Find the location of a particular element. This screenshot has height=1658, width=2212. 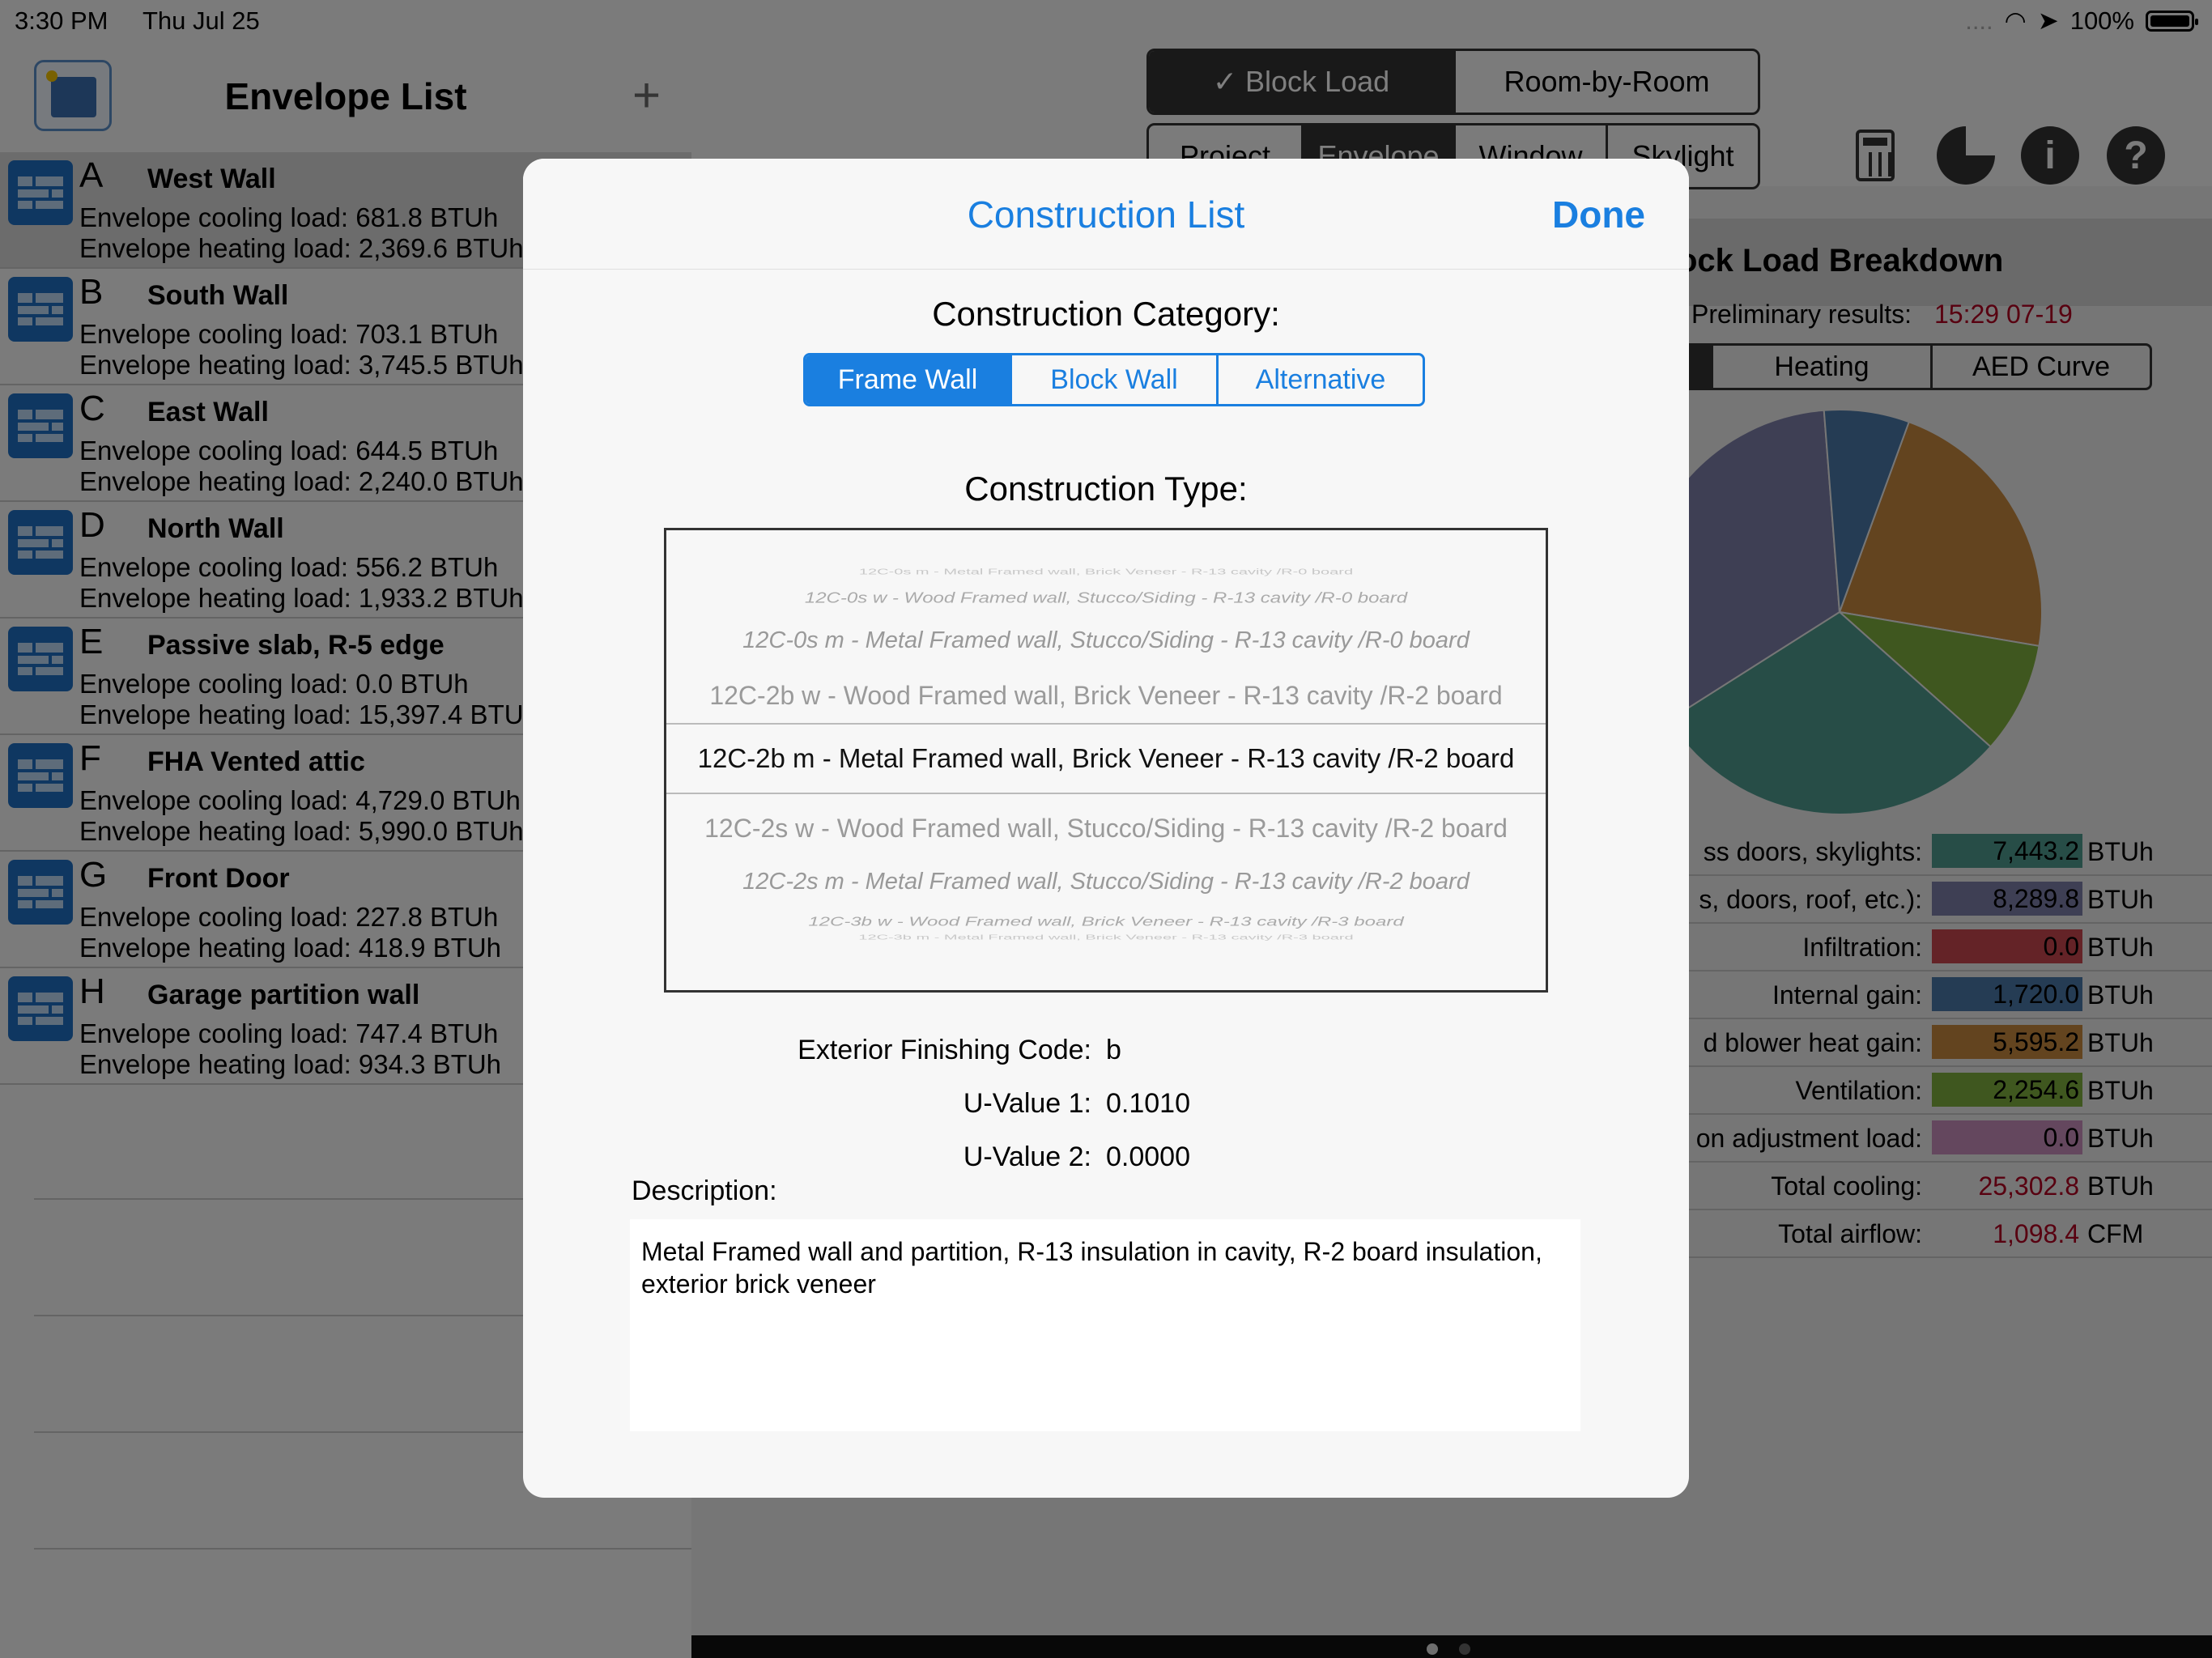

u-value-1-value: 0.1010 is located at coordinates (1148, 1103).